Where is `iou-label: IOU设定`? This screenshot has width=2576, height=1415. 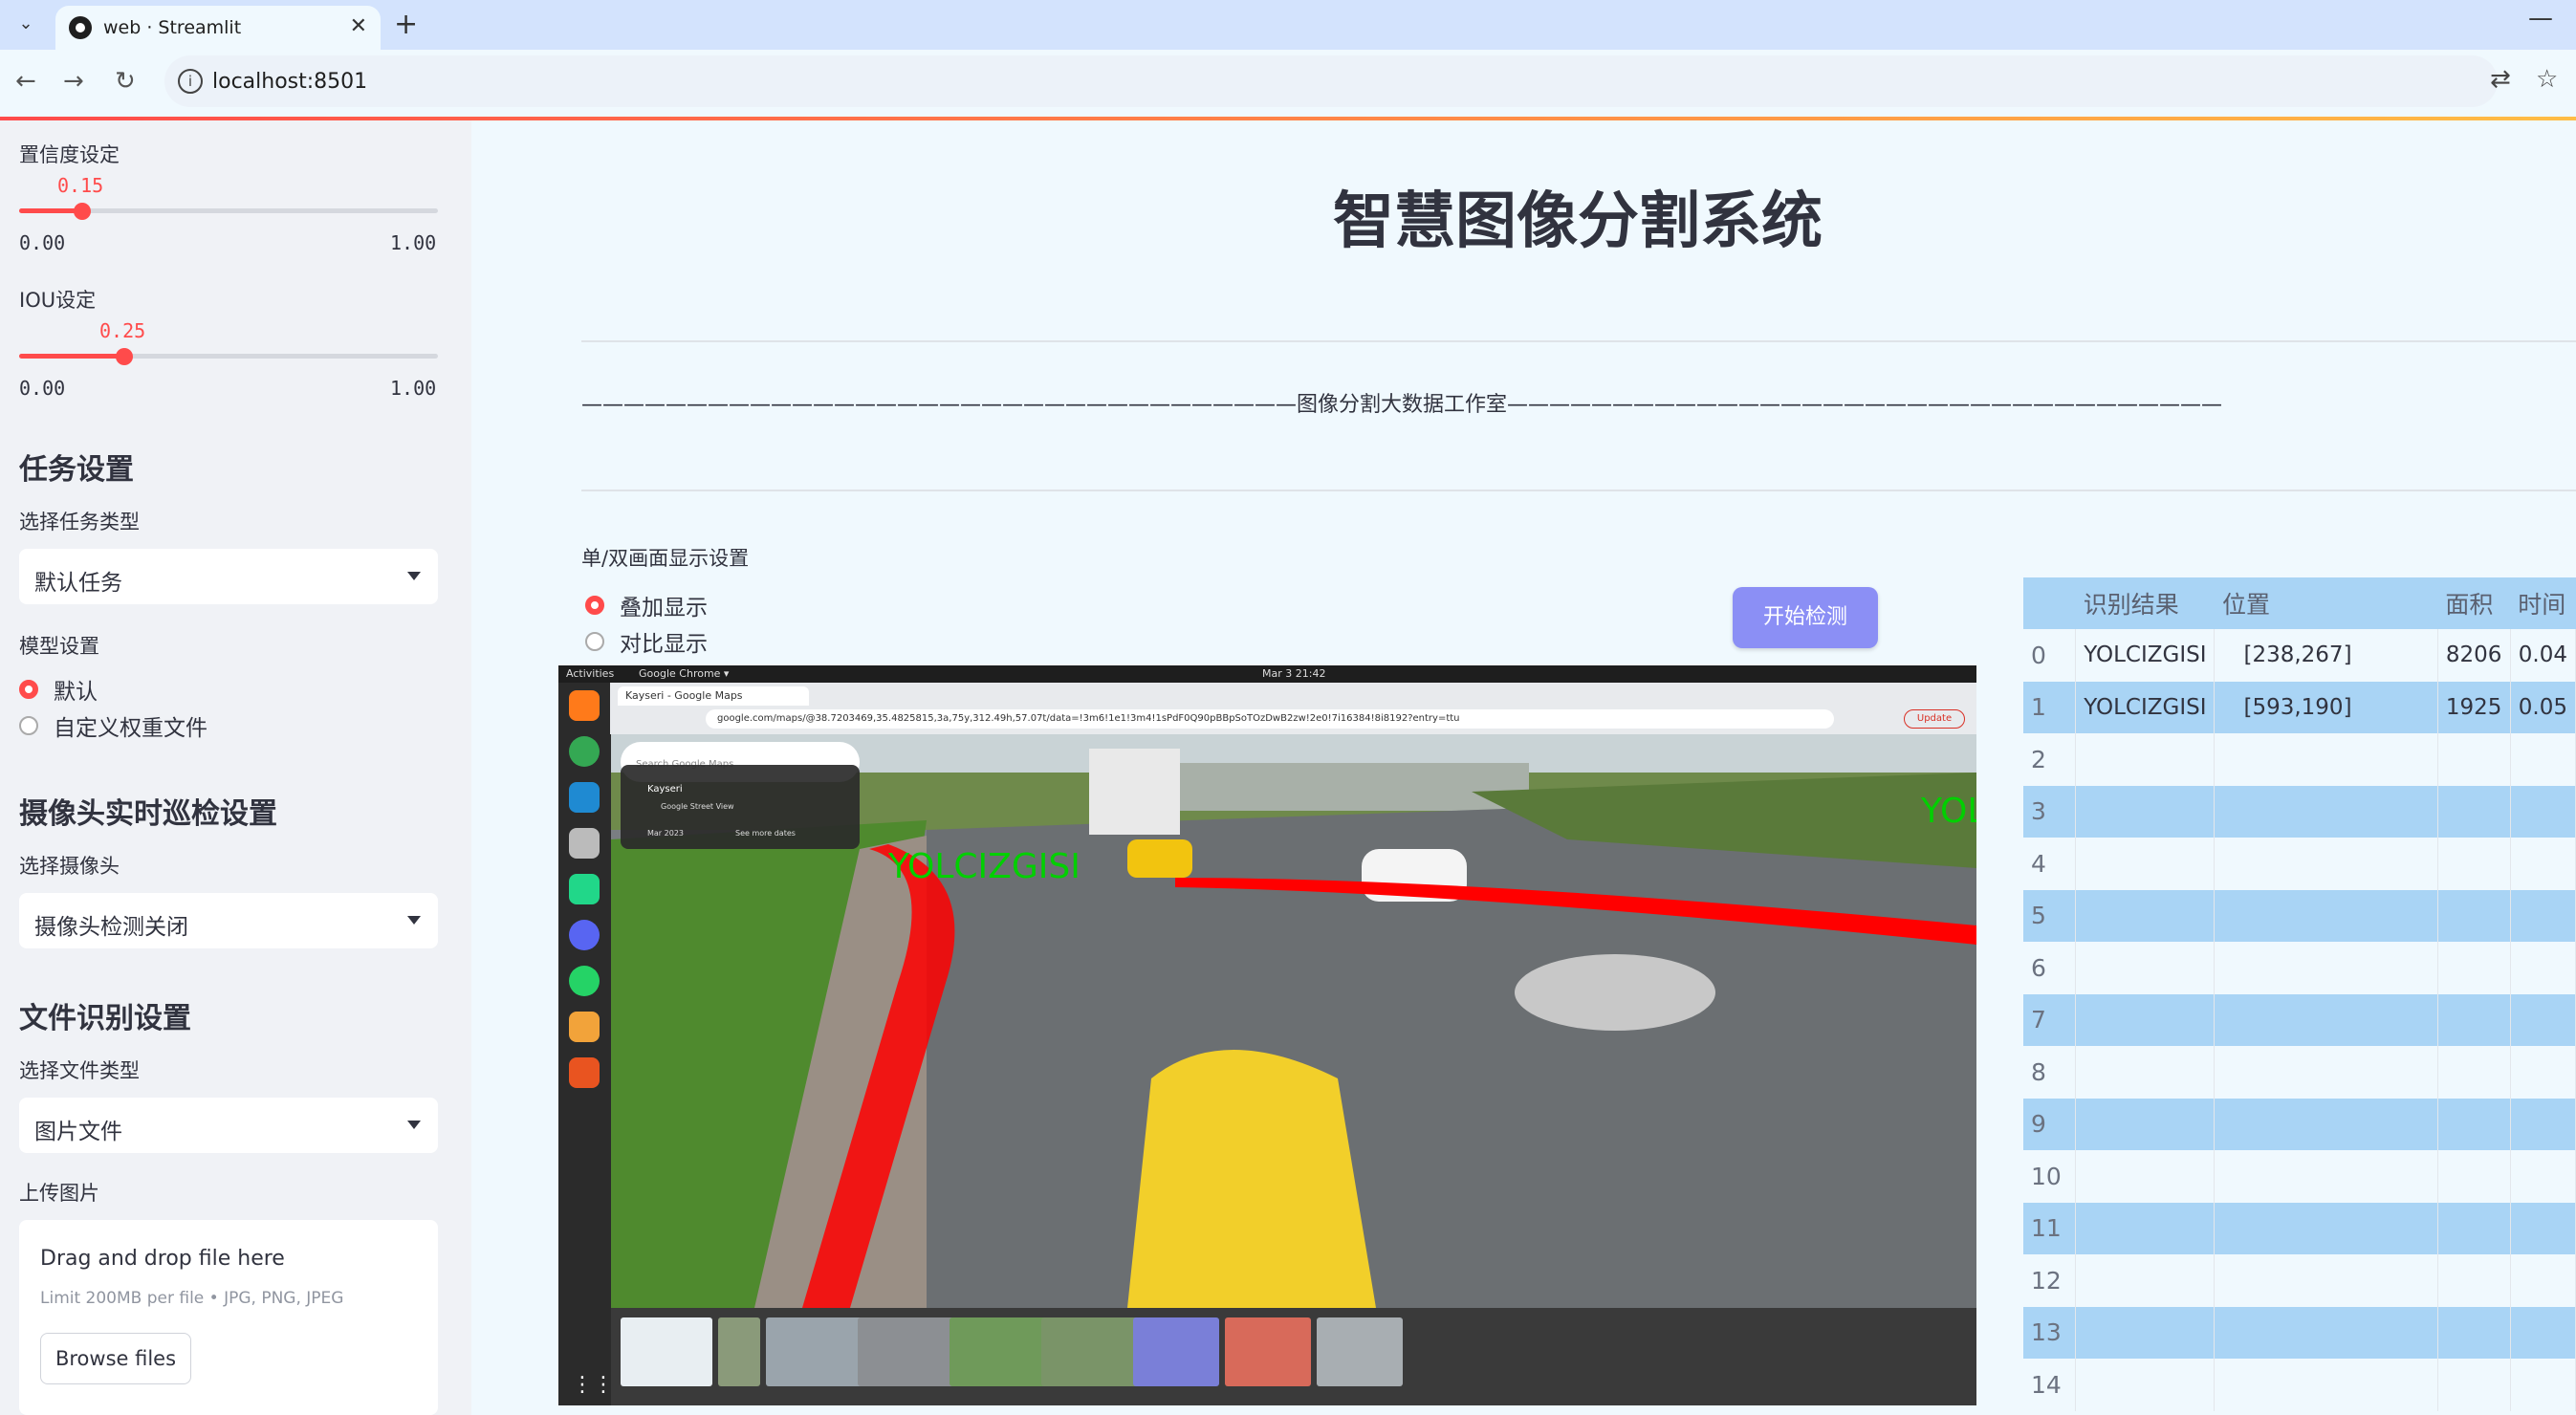
iou-label: IOU设定 is located at coordinates (58, 300).